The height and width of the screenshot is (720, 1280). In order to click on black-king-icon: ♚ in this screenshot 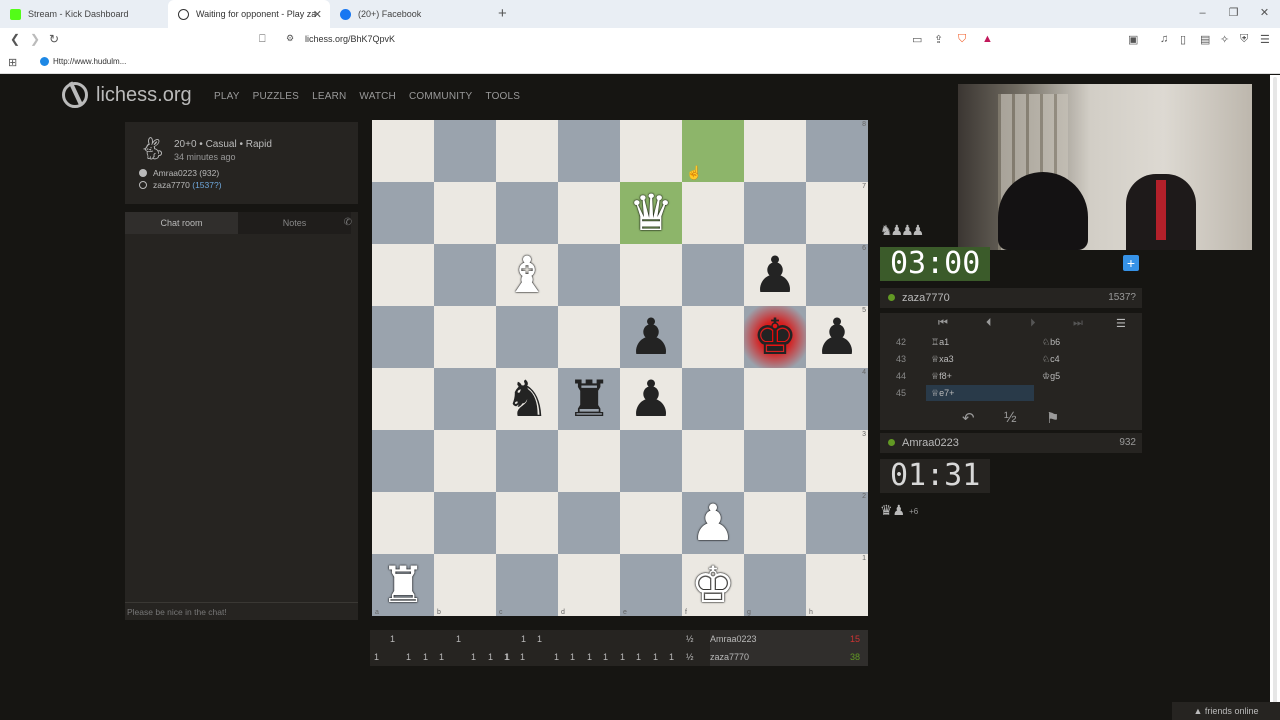, I will do `click(775, 337)`.